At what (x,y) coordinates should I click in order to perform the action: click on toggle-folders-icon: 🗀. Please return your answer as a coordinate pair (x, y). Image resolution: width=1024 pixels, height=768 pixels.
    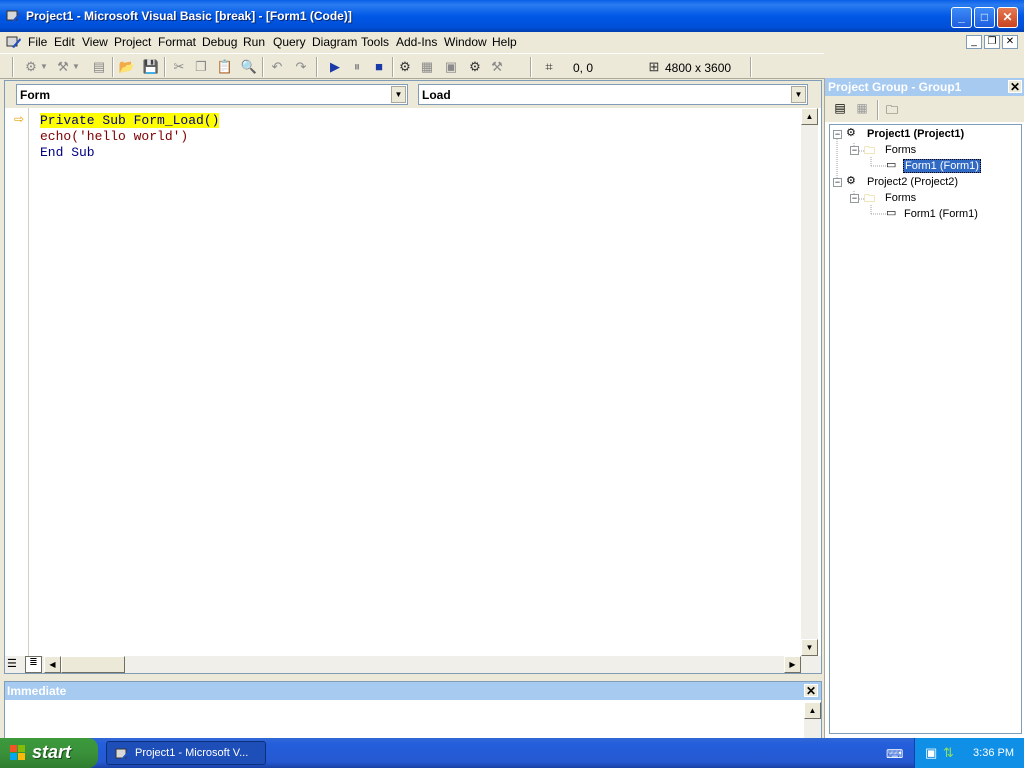
    Looking at the image, I should click on (892, 109).